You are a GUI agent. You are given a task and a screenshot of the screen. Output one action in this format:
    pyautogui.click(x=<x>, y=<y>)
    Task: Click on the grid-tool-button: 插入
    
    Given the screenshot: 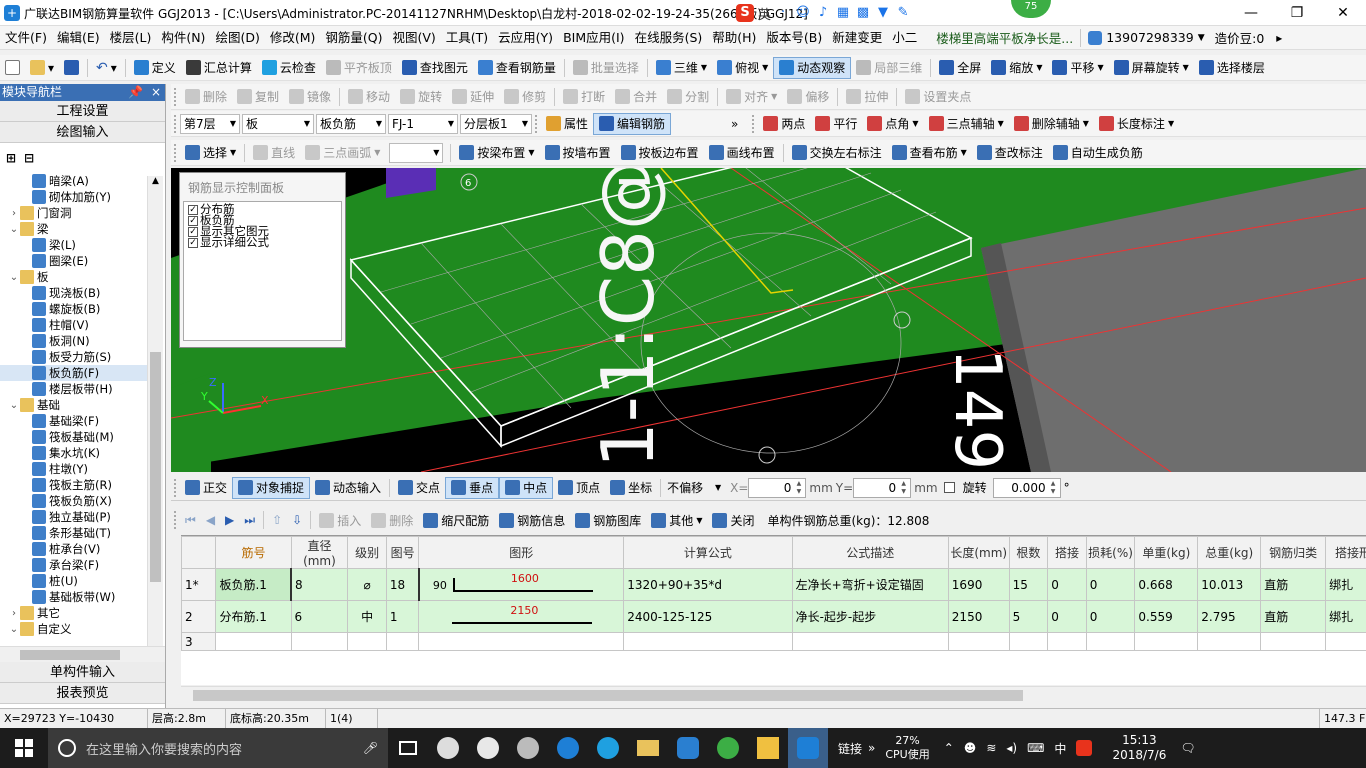 What is the action you would take?
    pyautogui.click(x=340, y=520)
    